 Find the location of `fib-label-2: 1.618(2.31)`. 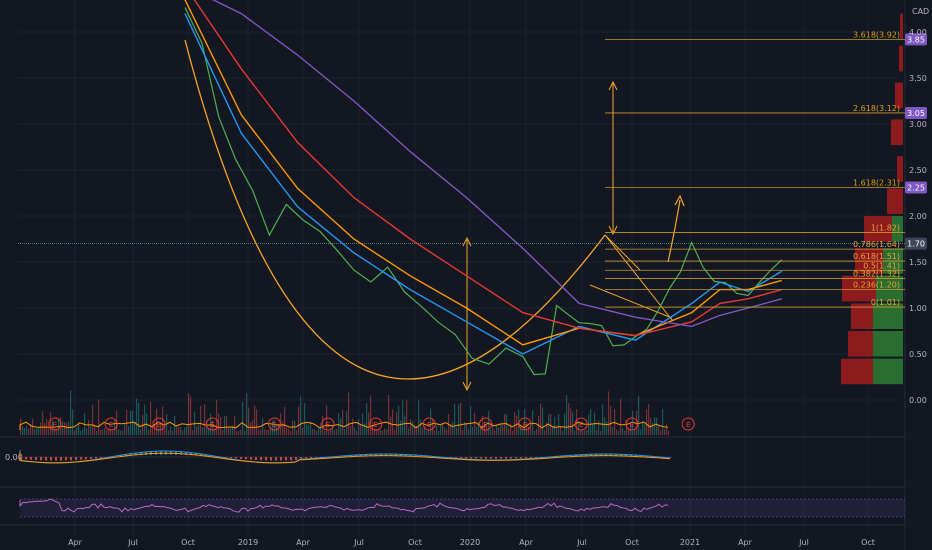

fib-label-2: 1.618(2.31) is located at coordinates (876, 182).